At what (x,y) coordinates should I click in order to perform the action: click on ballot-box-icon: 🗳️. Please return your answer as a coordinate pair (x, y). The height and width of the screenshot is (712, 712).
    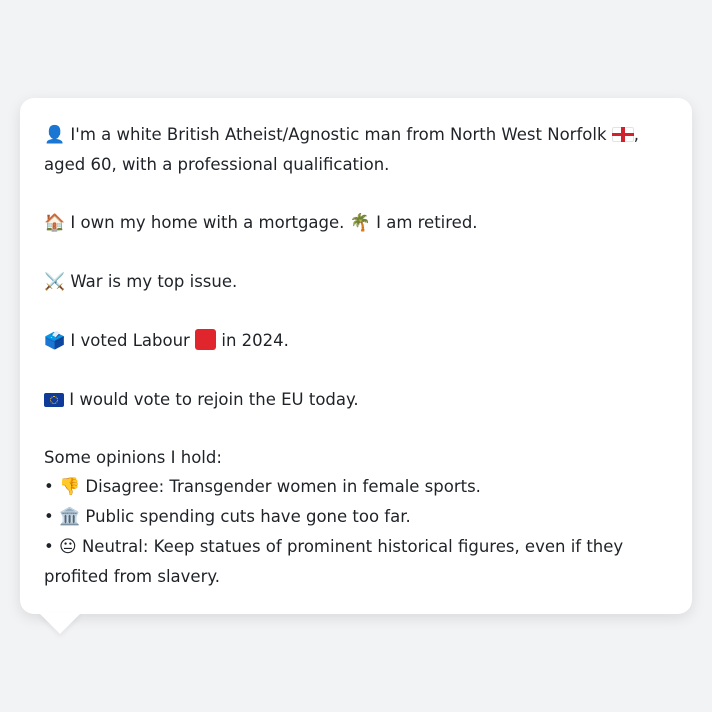
    Looking at the image, I should click on (55, 341).